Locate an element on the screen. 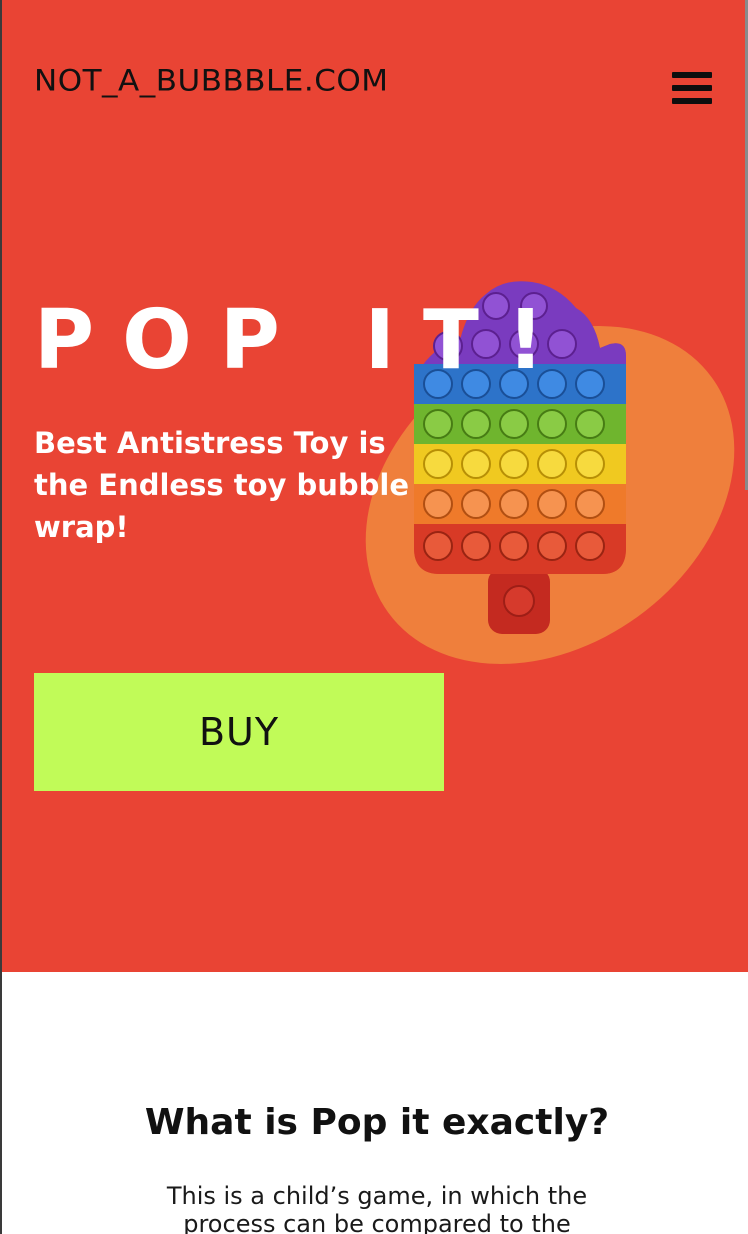 This screenshot has height=1234, width=748. about-title: What is Pop it exactly? is located at coordinates (377, 1122).